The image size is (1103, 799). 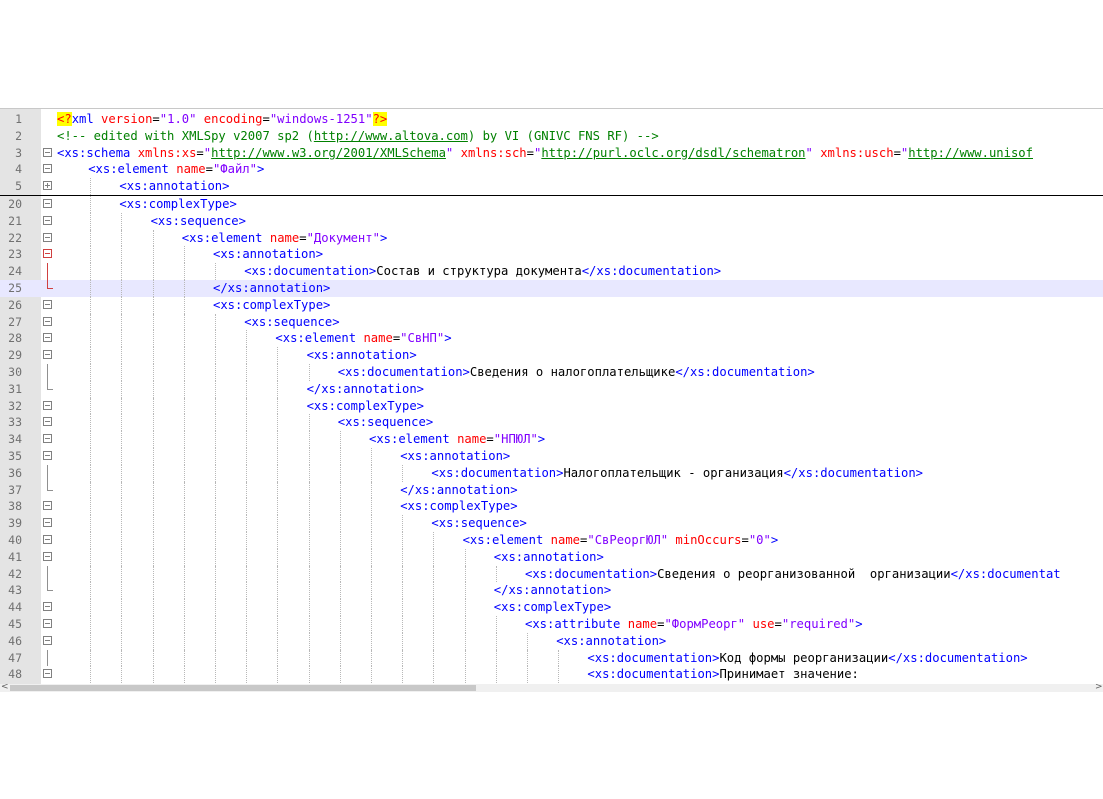 What do you see at coordinates (1099, 687) in the screenshot?
I see `scroll-right-icon: >` at bounding box center [1099, 687].